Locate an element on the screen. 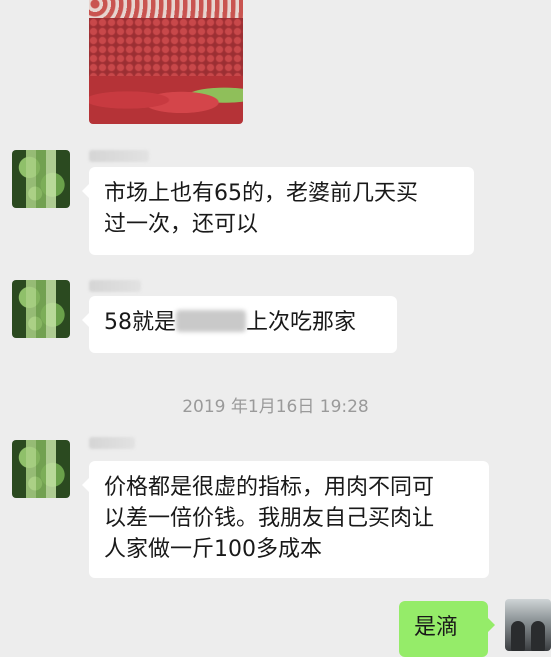 The width and height of the screenshot is (551, 657). message-text: 是滴 is located at coordinates (436, 627).